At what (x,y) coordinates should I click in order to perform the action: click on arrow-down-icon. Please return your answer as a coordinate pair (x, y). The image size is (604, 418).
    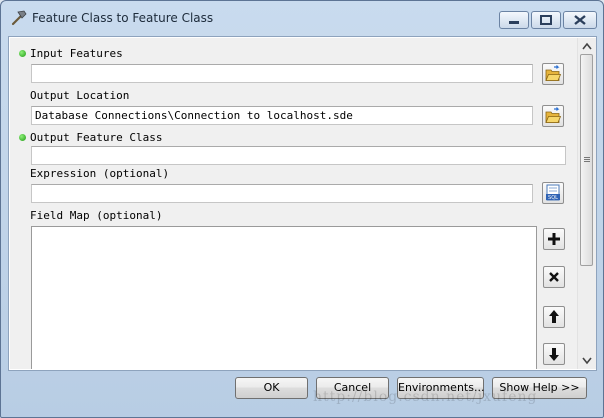
    Looking at the image, I should click on (554, 354).